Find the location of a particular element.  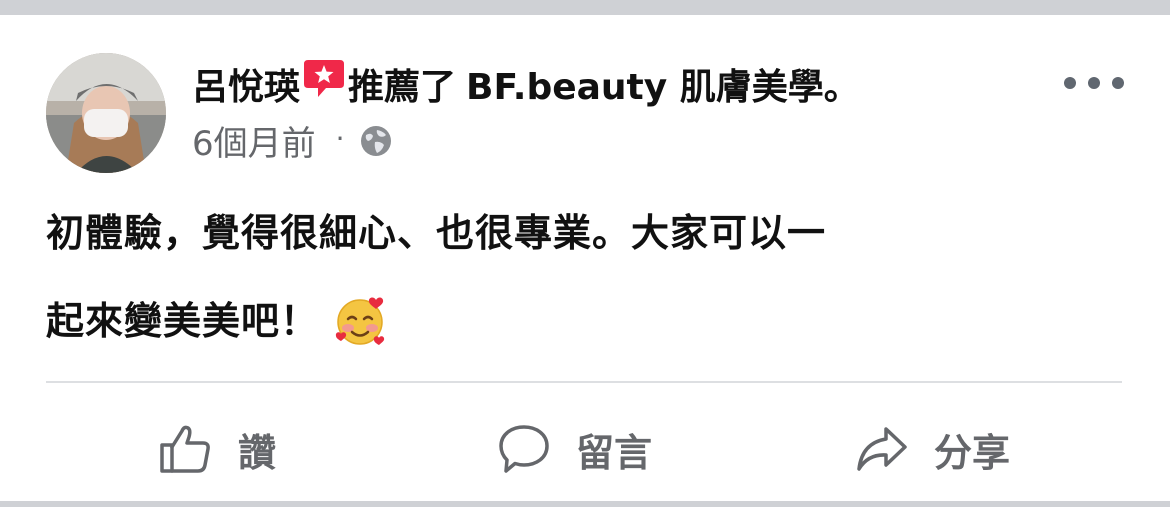

recommend-action-text: 推薦了 is located at coordinates (402, 87).